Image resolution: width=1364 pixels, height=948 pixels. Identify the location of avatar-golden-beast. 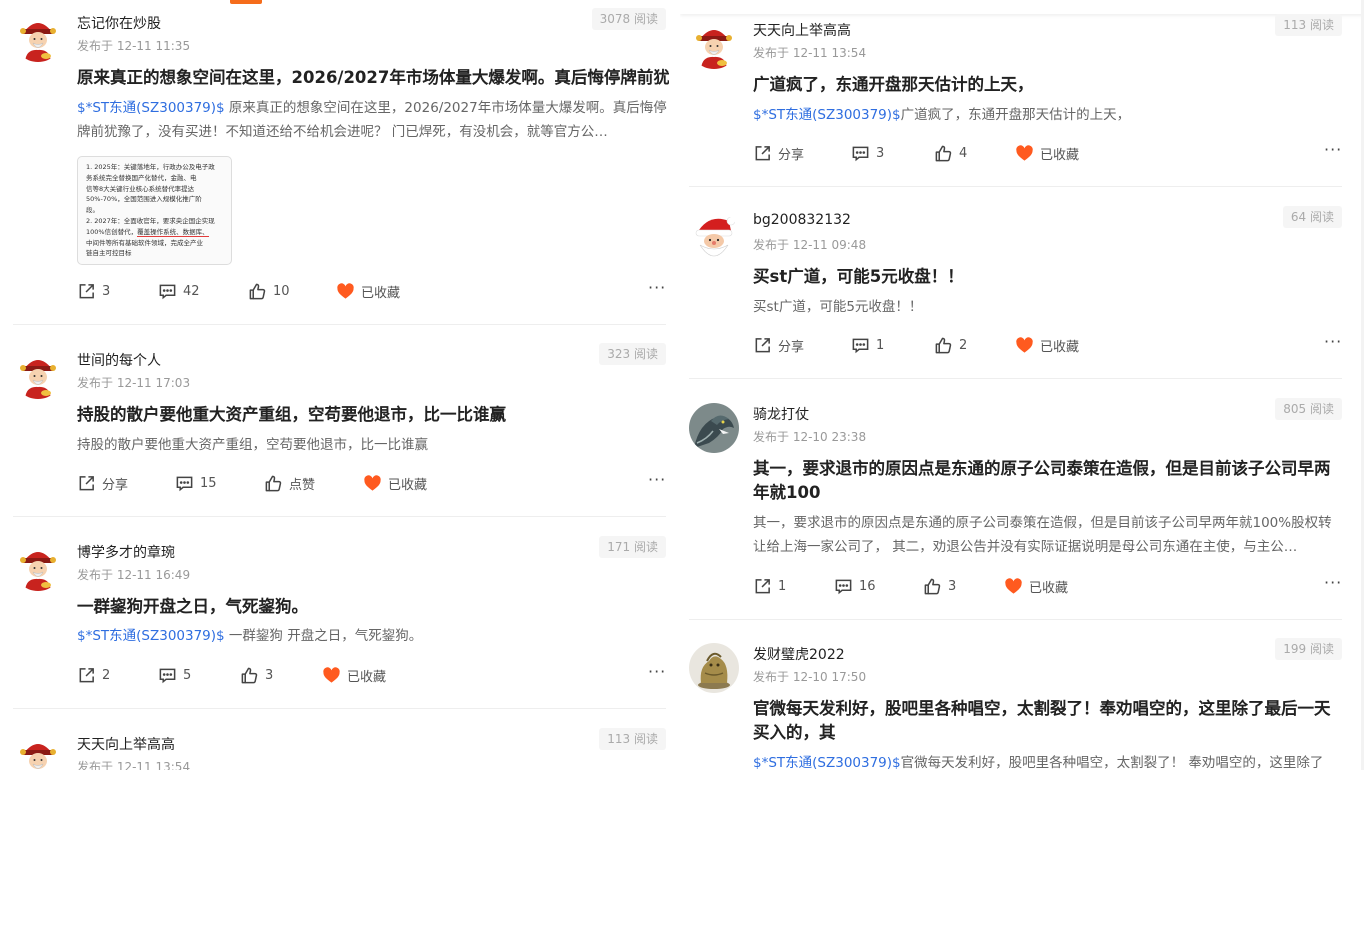
(714, 668).